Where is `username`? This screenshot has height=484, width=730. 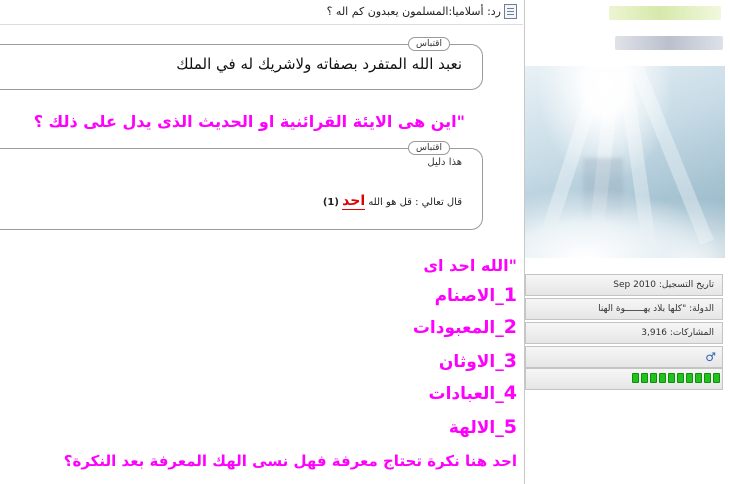
username is located at coordinates (665, 13).